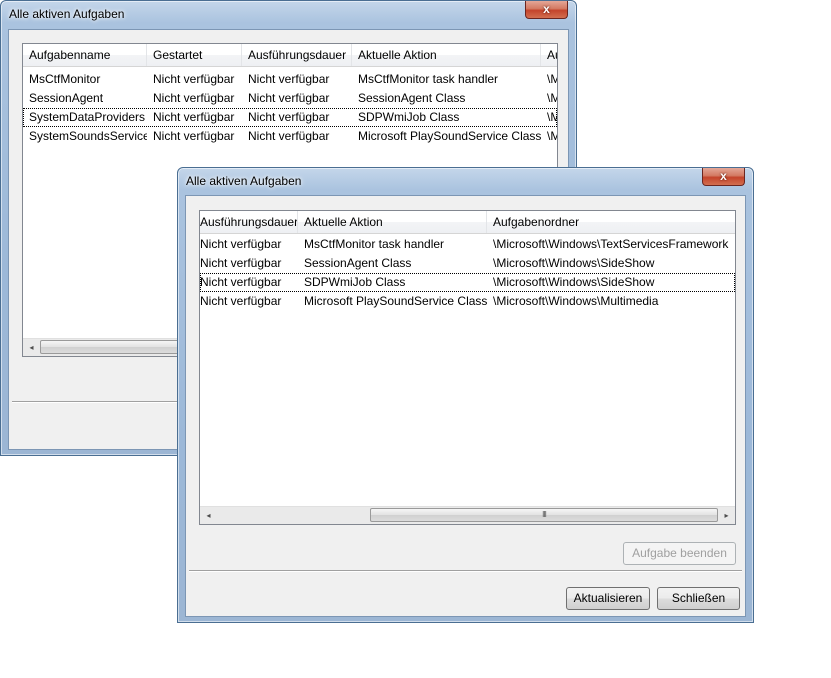 This screenshot has height=678, width=831. Describe the element at coordinates (88, 136) in the screenshot. I see `cell-name: SystemSoundsService` at that location.